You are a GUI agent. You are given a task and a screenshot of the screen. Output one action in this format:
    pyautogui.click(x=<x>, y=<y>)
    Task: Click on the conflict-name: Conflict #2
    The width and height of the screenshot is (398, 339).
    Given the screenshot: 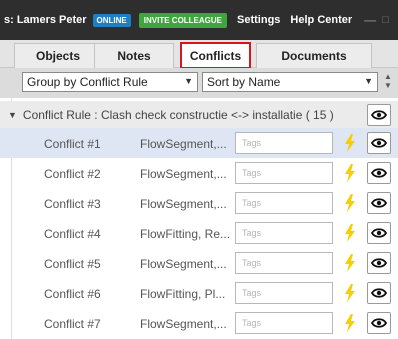 What is the action you would take?
    pyautogui.click(x=72, y=174)
    